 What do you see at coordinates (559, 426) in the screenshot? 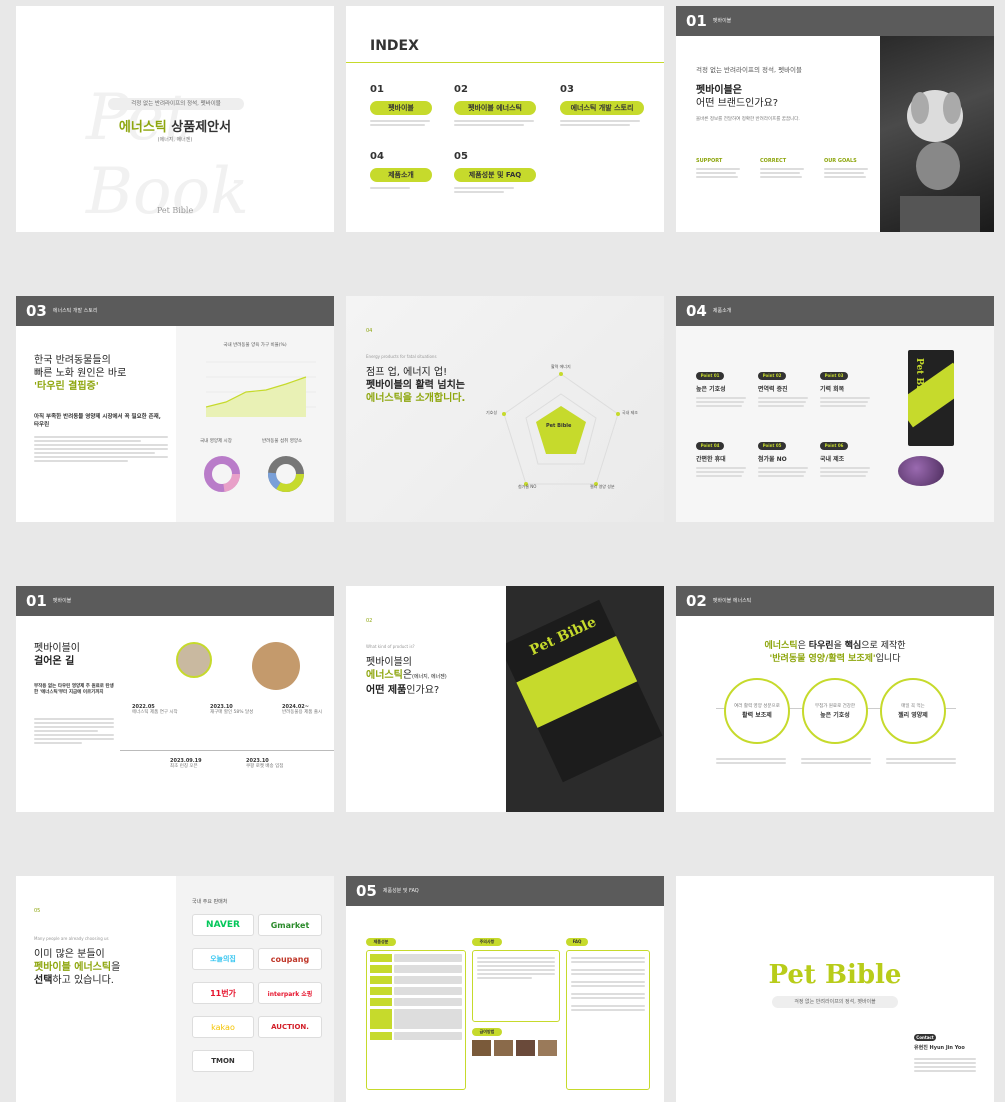
I see `radar-center-label: Pet Bible` at bounding box center [559, 426].